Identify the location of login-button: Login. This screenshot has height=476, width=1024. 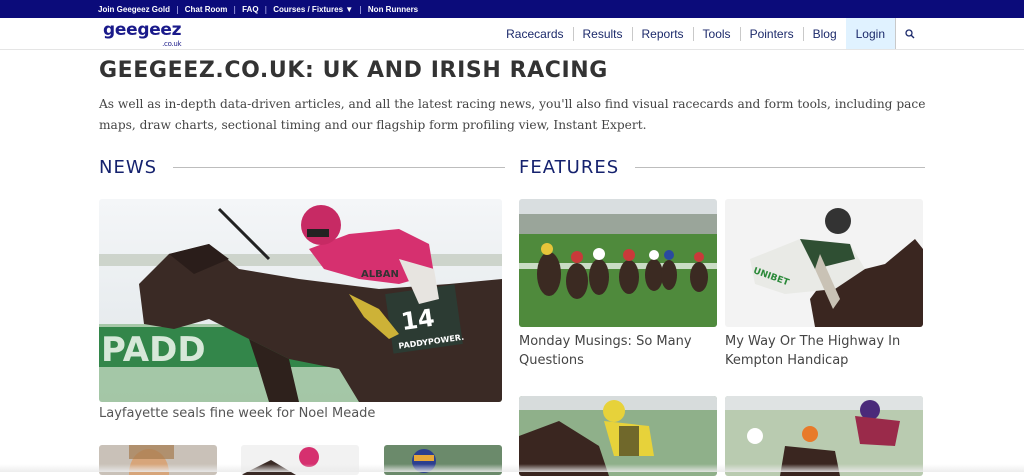
(871, 33).